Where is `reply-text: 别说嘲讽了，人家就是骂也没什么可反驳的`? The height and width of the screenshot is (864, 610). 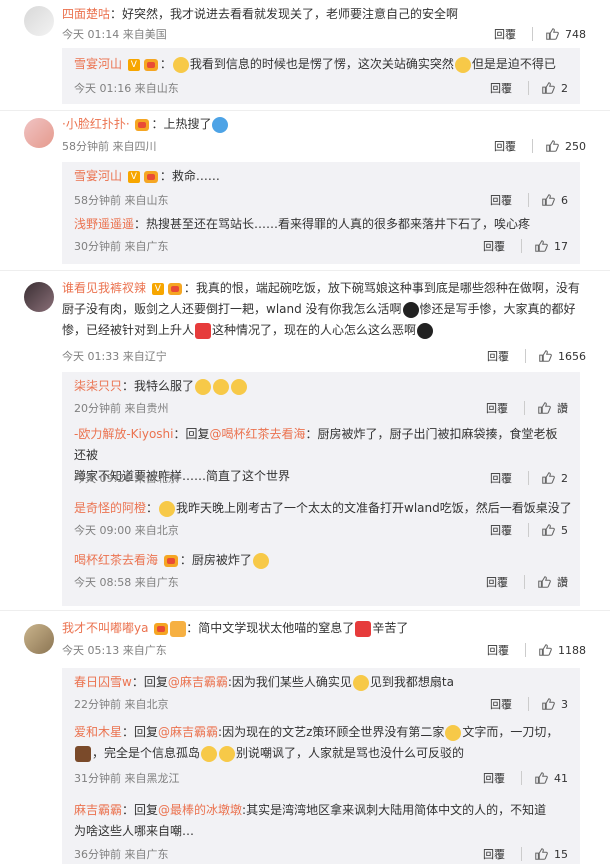
reply-text: 别说嘲讽了，人家就是骂也没什么可反驳的 is located at coordinates (350, 753).